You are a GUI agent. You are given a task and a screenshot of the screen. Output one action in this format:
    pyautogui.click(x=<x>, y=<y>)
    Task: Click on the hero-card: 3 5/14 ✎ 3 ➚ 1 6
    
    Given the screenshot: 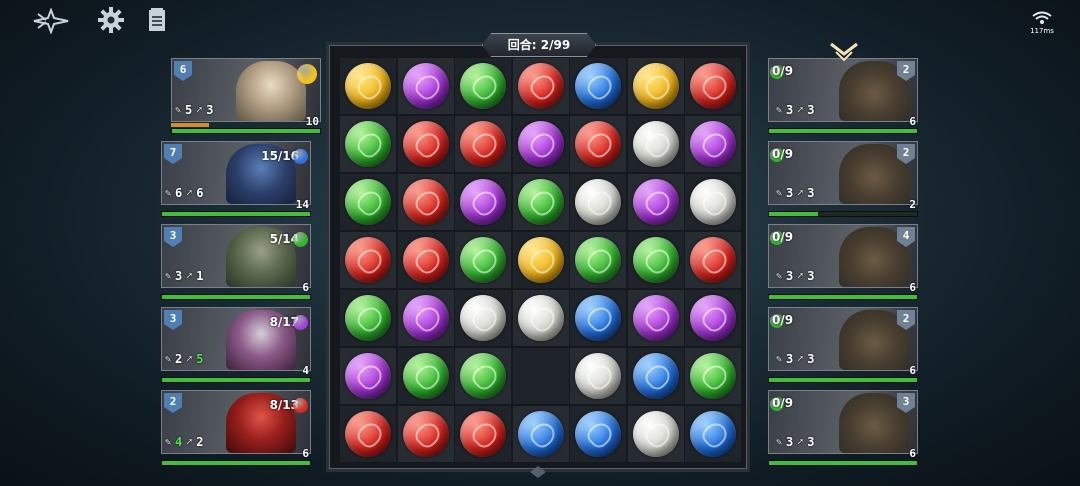 What is the action you would take?
    pyautogui.click(x=236, y=262)
    